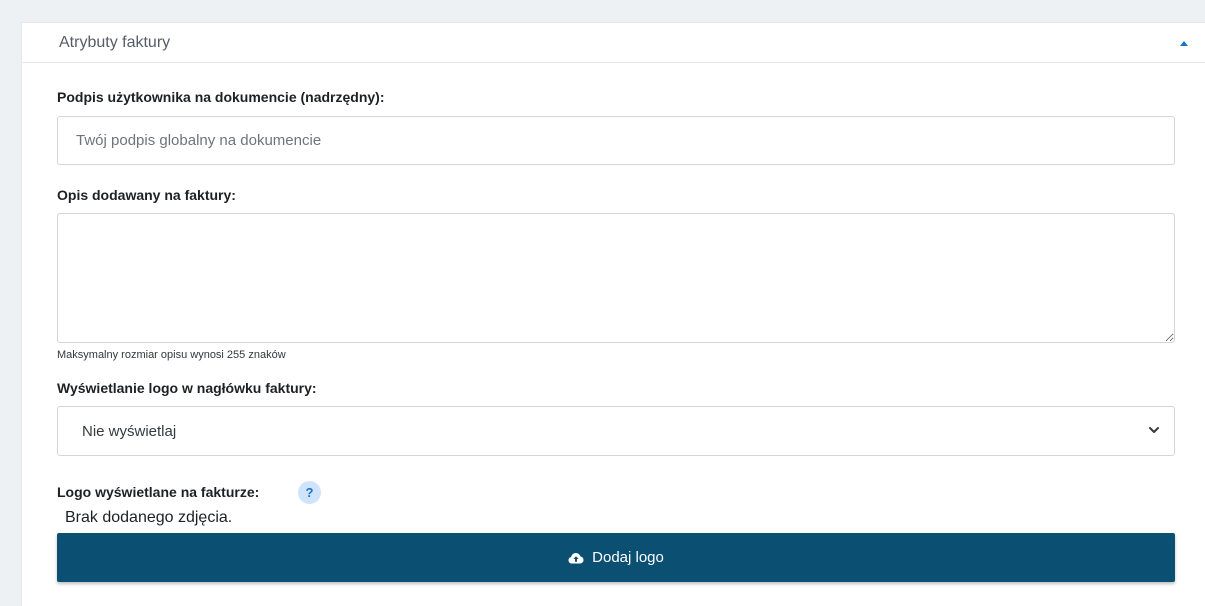  Describe the element at coordinates (616, 140) in the screenshot. I see `signature-input` at that location.